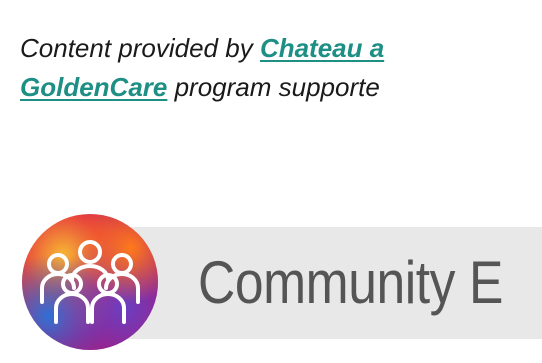 Image resolution: width=542 pixels, height=363 pixels. I want to click on caption-suffix: program supporte, so click(273, 87).